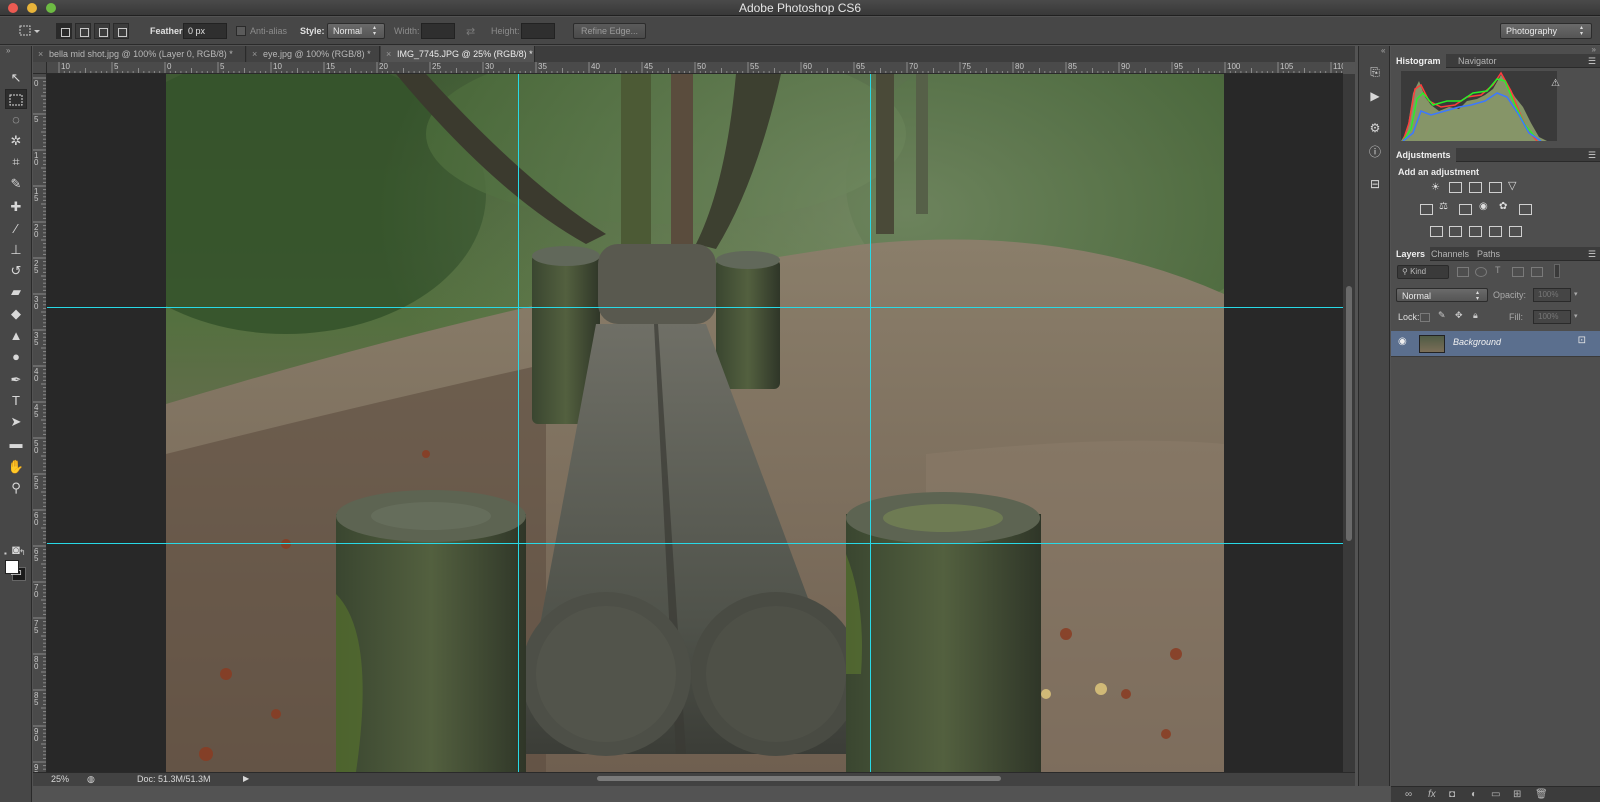 This screenshot has width=1600, height=802. What do you see at coordinates (1432, 794) in the screenshot?
I see `layer-style-icon: fx` at bounding box center [1432, 794].